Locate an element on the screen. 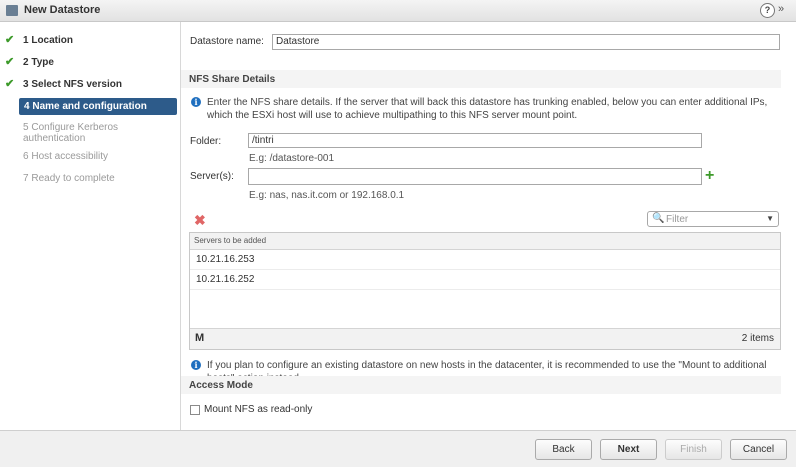  section-title: Access Mode is located at coordinates (221, 385).